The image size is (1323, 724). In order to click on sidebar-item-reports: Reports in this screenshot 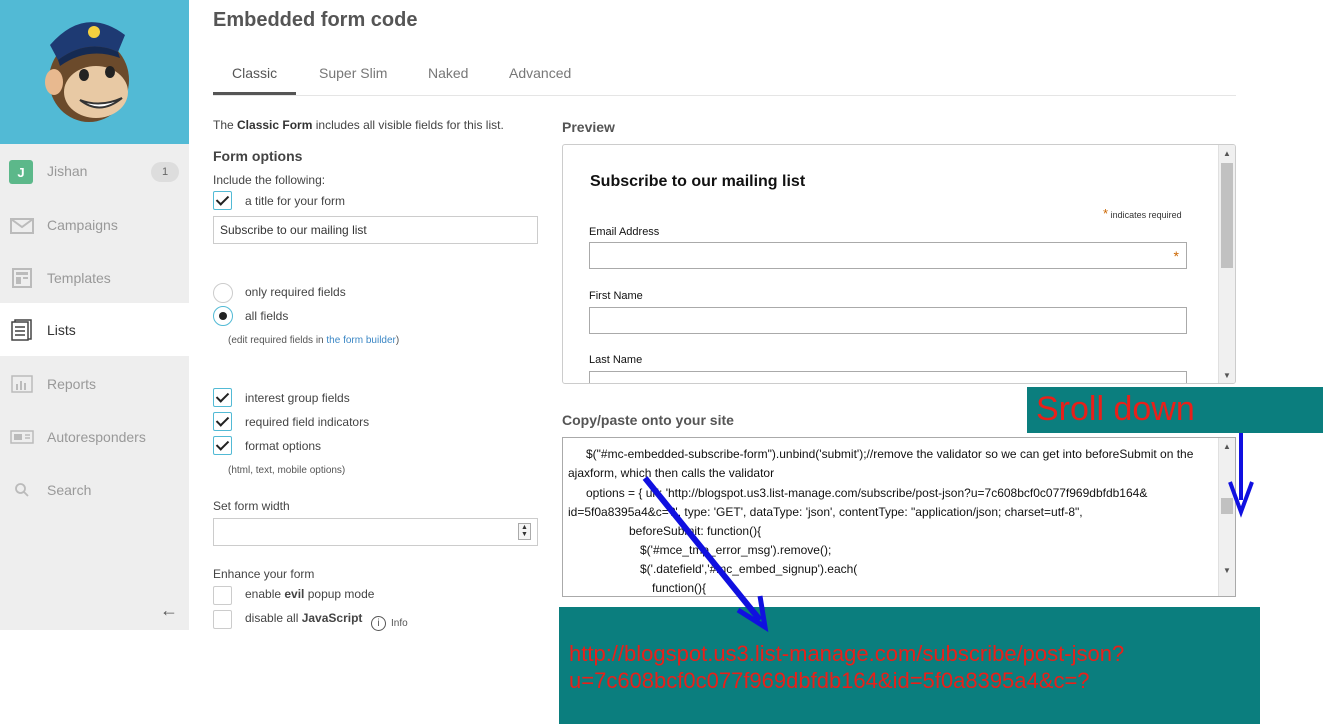, I will do `click(94, 383)`.